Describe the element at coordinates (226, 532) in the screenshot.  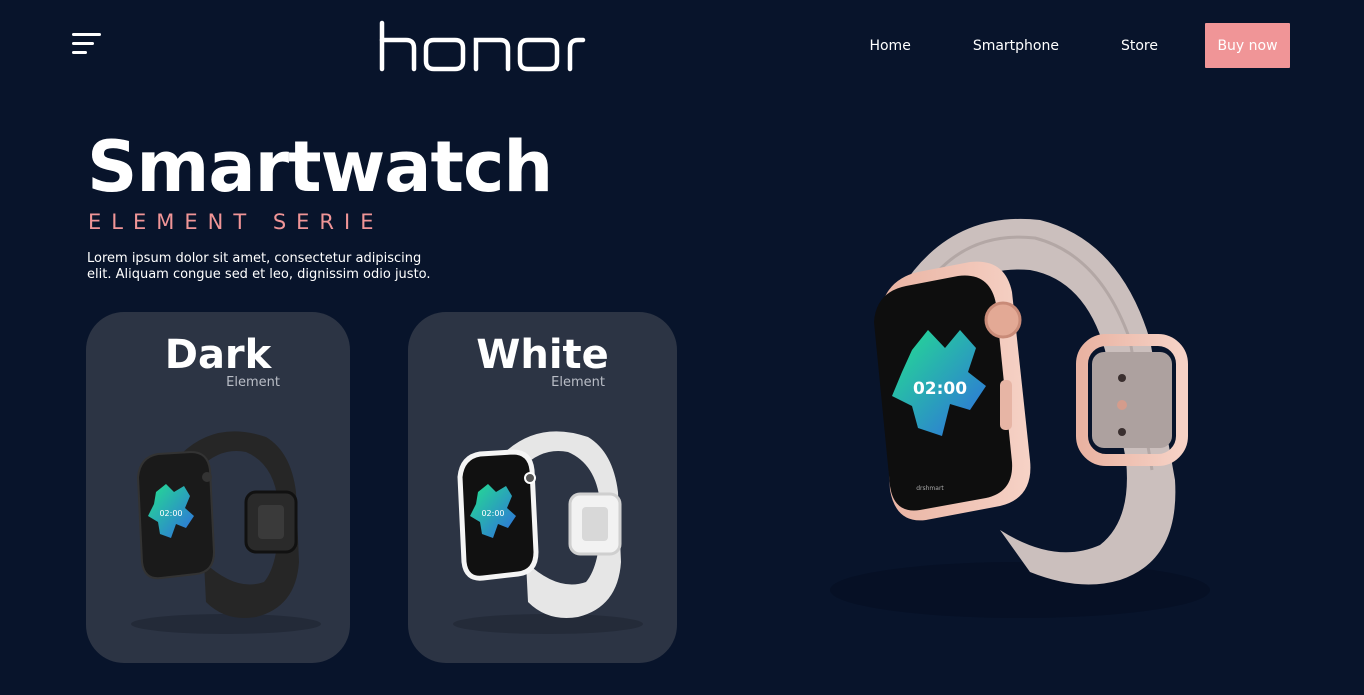
I see `dark-watch-image: 02:00` at that location.